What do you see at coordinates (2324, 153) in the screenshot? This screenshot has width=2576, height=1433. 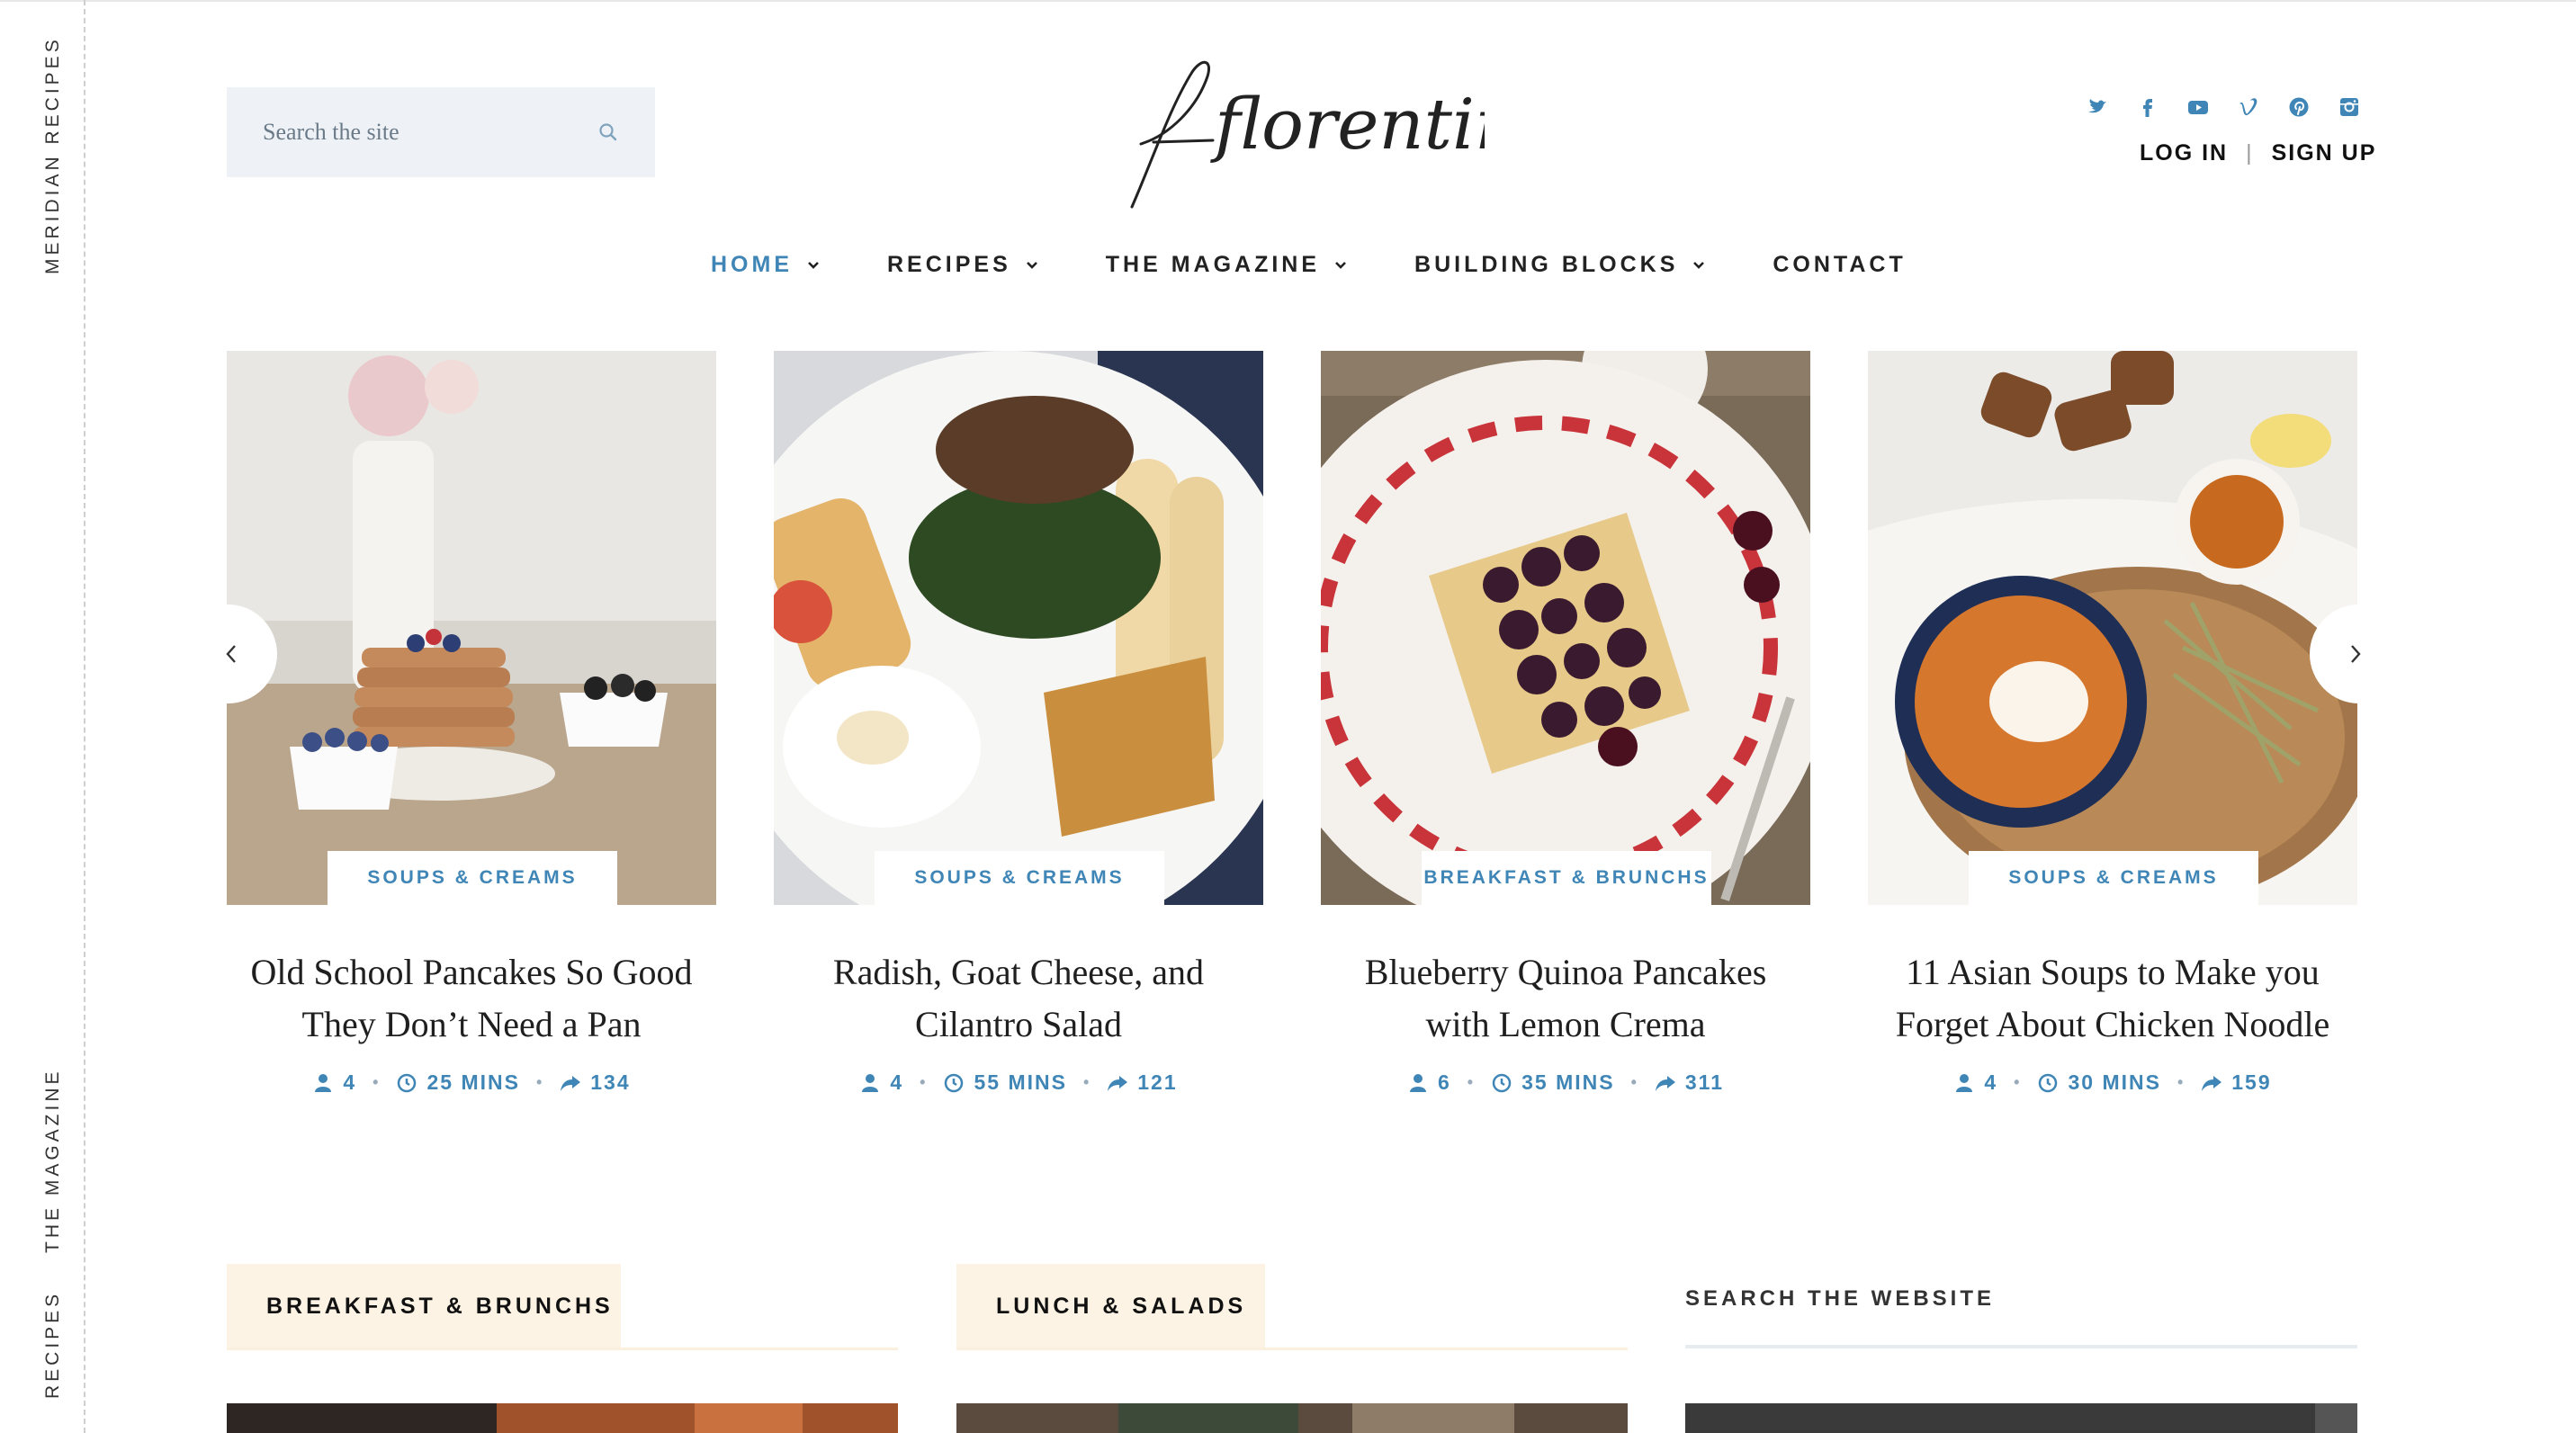 I see `signup-link: SIGN UP` at bounding box center [2324, 153].